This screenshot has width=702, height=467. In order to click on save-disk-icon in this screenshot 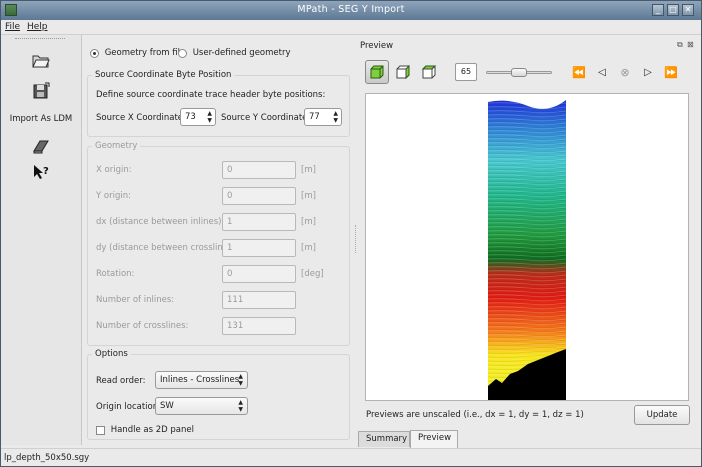, I will do `click(41, 90)`.